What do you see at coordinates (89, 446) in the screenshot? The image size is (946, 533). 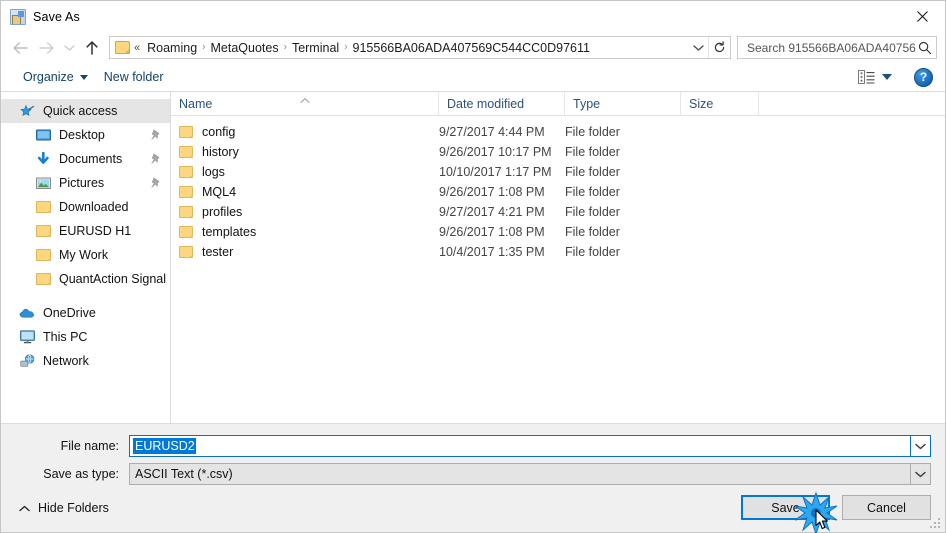 I see `file-name-label: File name:` at bounding box center [89, 446].